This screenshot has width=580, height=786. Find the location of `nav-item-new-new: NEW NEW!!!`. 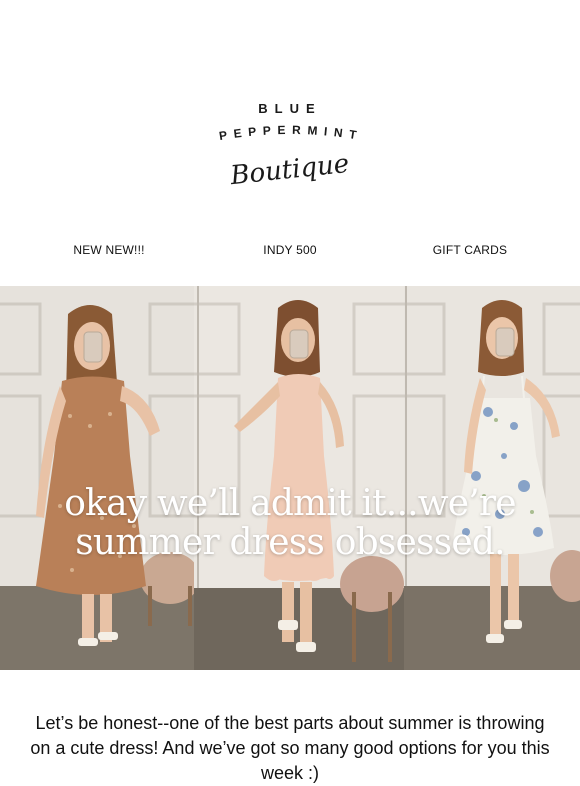

nav-item-new-new: NEW NEW!!! is located at coordinates (108, 250).